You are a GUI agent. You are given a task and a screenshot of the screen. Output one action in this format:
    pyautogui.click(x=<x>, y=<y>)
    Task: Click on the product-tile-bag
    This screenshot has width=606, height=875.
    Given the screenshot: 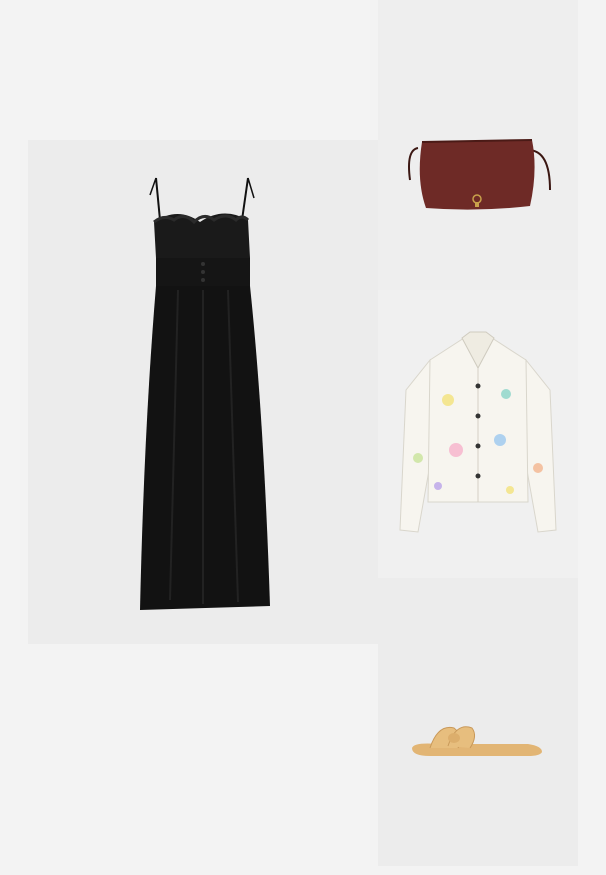 What is the action you would take?
    pyautogui.click(x=478, y=145)
    